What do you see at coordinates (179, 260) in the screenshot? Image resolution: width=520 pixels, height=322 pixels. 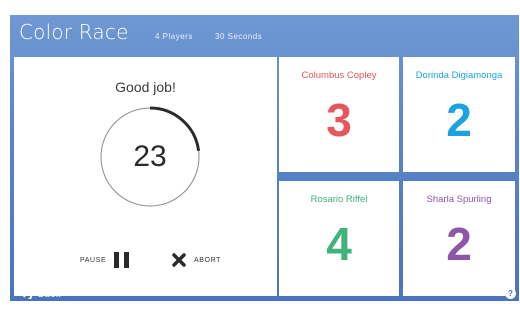 I see `close-icon` at bounding box center [179, 260].